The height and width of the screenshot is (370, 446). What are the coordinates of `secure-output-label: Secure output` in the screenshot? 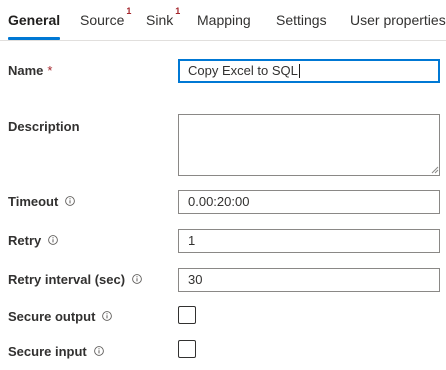 It's located at (60, 316).